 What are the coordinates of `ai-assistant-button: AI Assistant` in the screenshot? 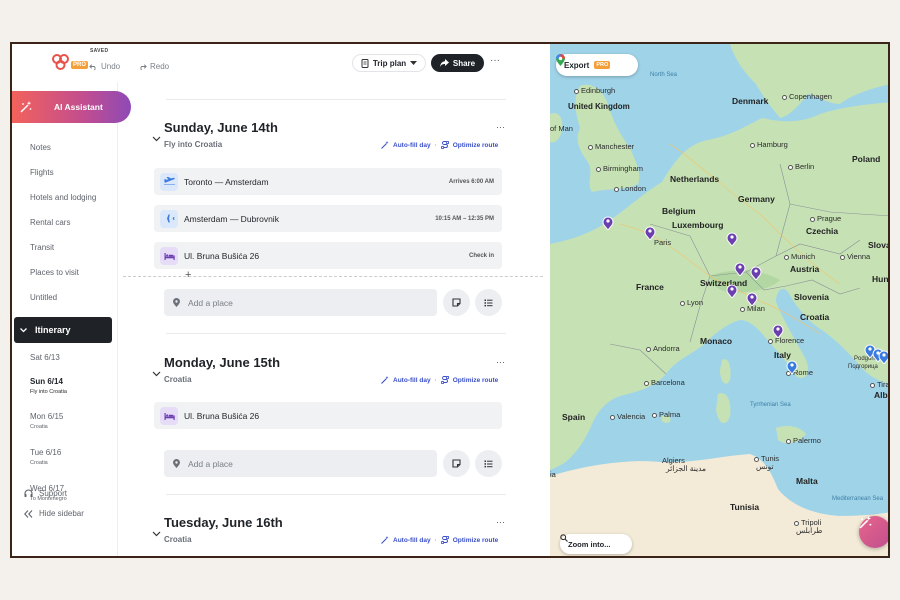 It's located at (71, 107).